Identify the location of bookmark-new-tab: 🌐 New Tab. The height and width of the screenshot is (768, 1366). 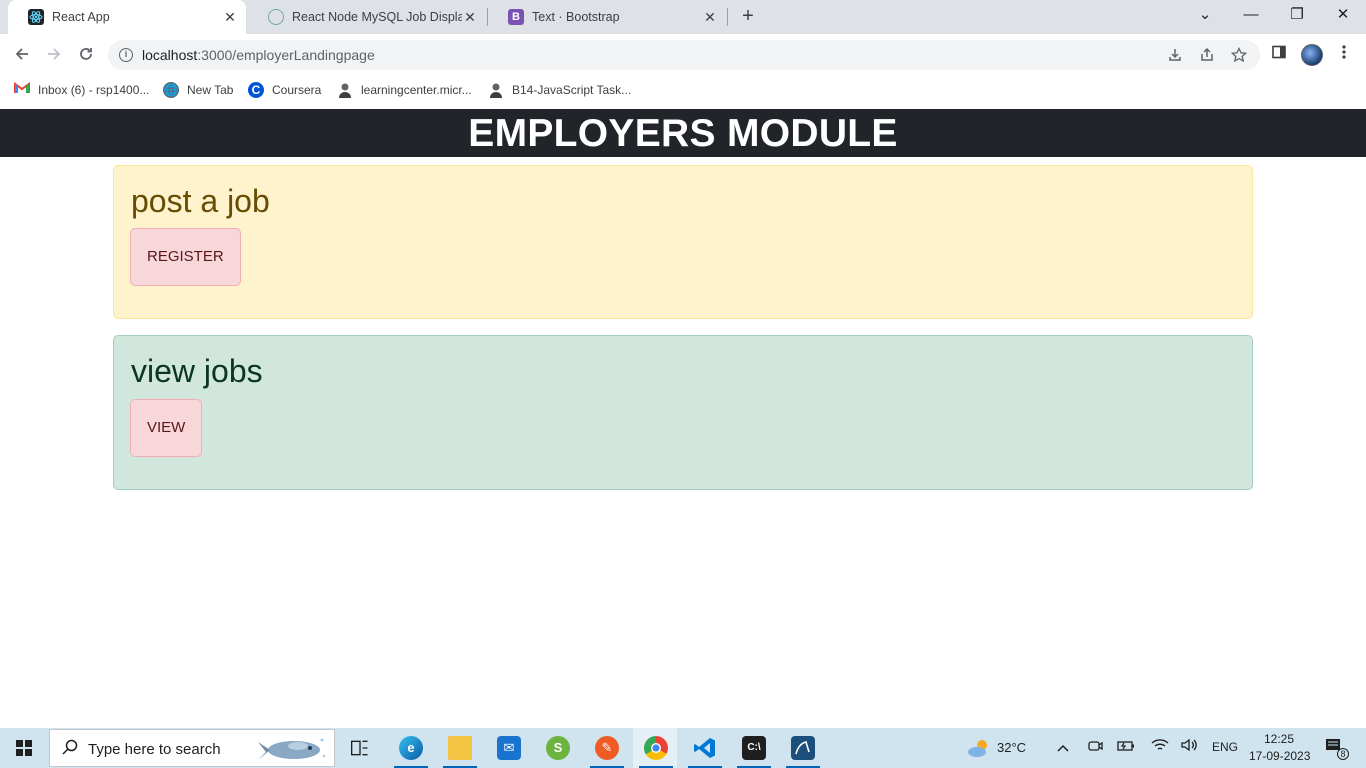
(198, 90).